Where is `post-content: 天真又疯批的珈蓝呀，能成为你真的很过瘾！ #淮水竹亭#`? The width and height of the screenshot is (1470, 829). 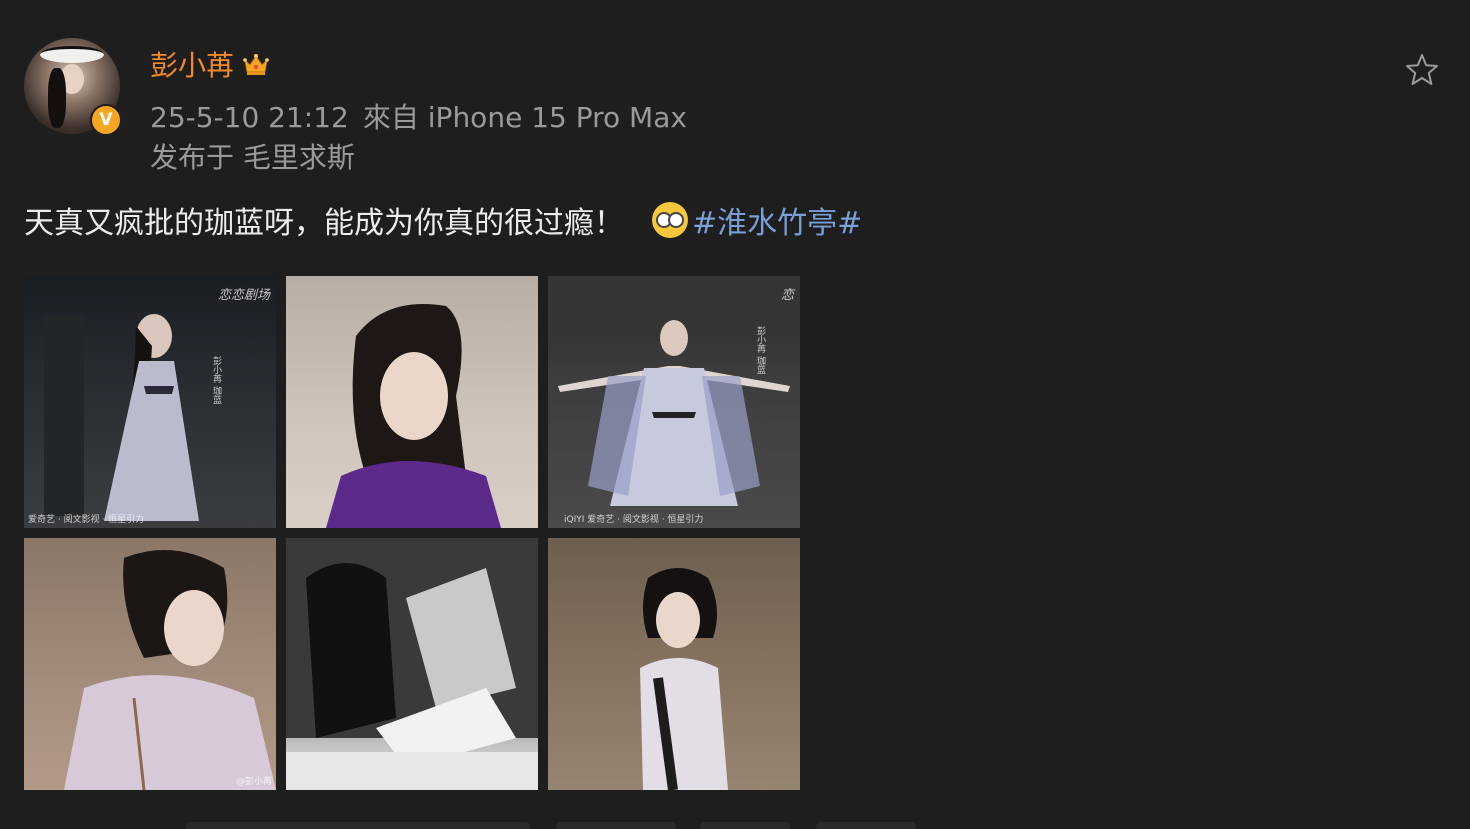
post-content: 天真又疯批的珈蓝呀，能成为你真的很过瘾！ #淮水竹亭# is located at coordinates (443, 220).